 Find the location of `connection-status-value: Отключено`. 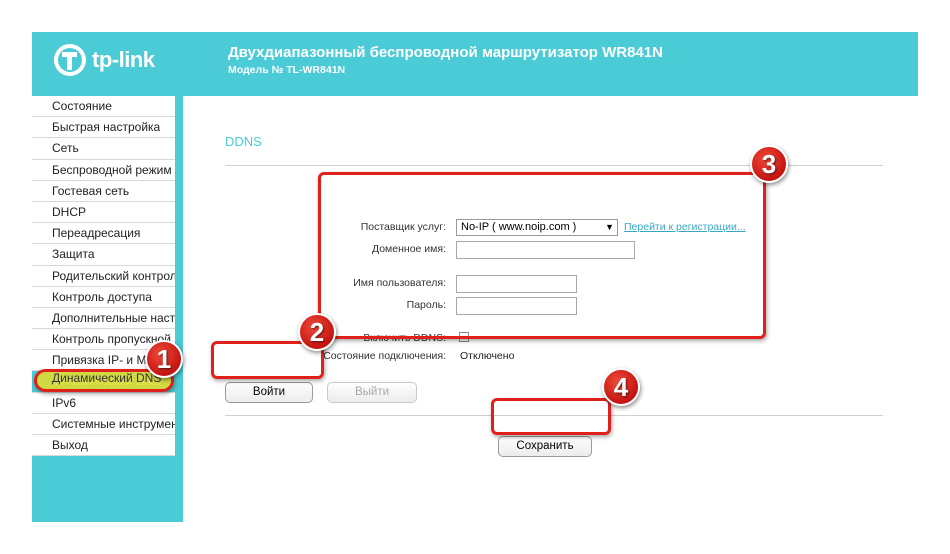

connection-status-value: Отключено is located at coordinates (487, 356).